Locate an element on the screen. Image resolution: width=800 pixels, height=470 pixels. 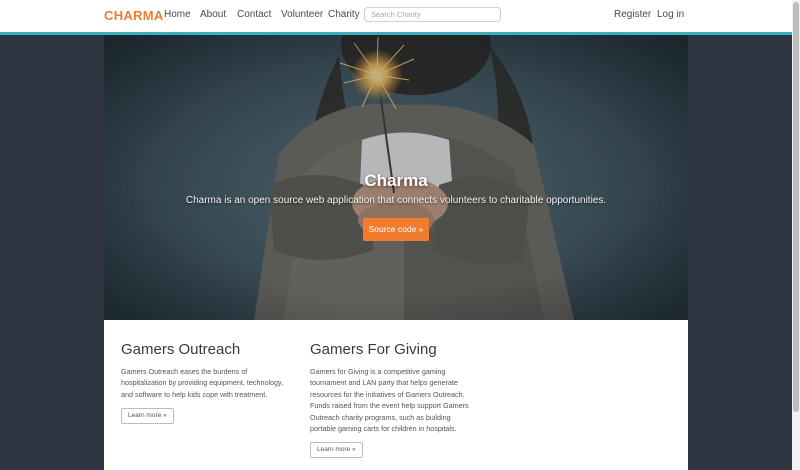
brand-logo: CHARMA is located at coordinates (134, 15).